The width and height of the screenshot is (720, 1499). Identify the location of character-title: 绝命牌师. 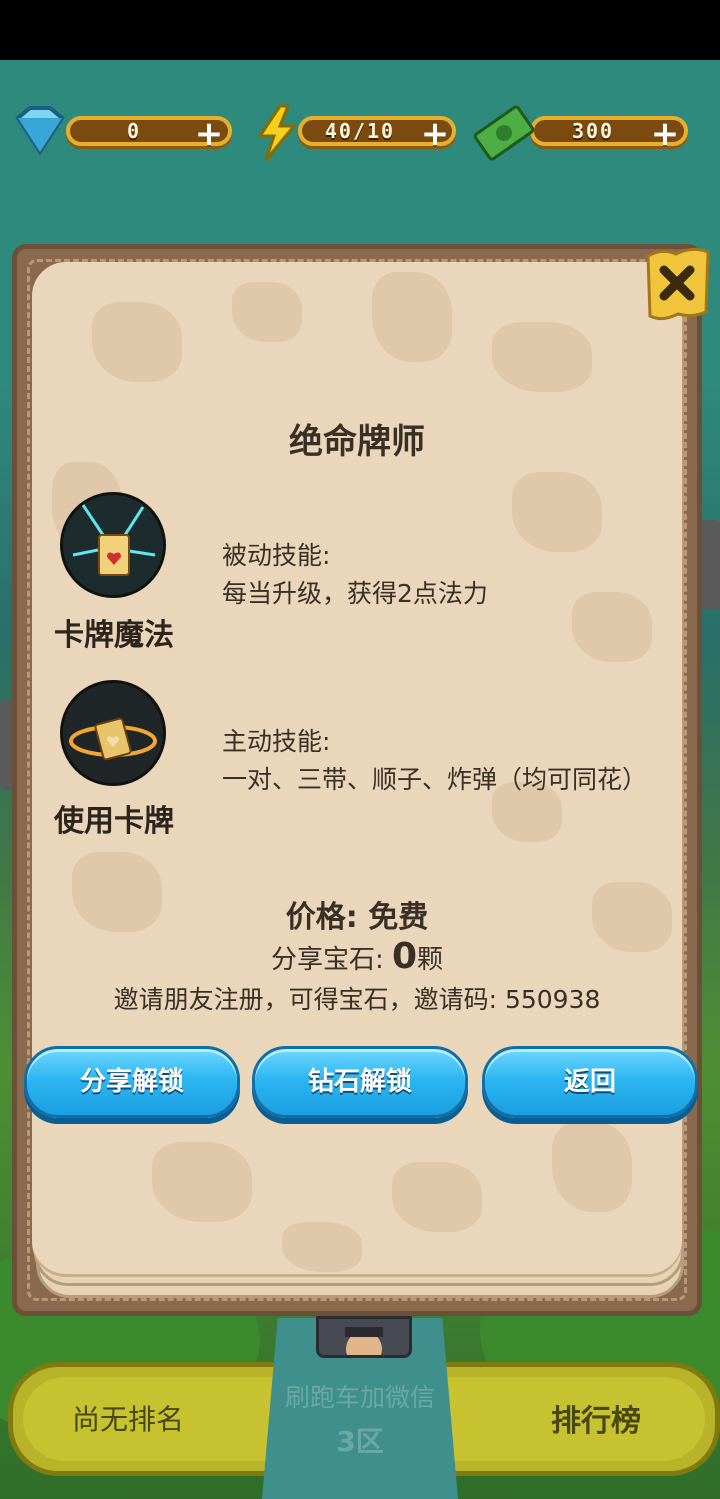
(357, 442).